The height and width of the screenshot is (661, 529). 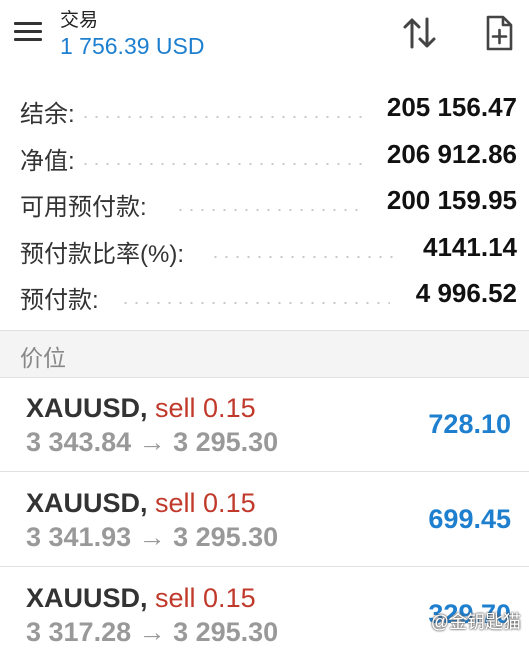 What do you see at coordinates (47, 114) in the screenshot?
I see `balance-label: 结余:` at bounding box center [47, 114].